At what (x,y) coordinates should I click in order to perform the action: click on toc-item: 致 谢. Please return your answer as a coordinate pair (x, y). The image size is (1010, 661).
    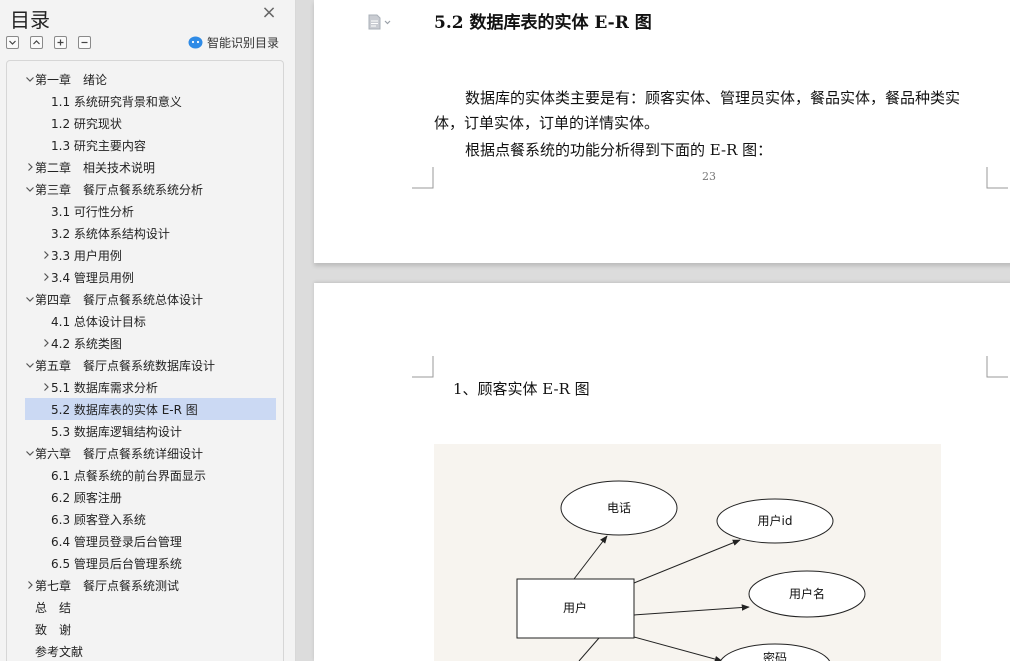
    Looking at the image, I should click on (150, 629).